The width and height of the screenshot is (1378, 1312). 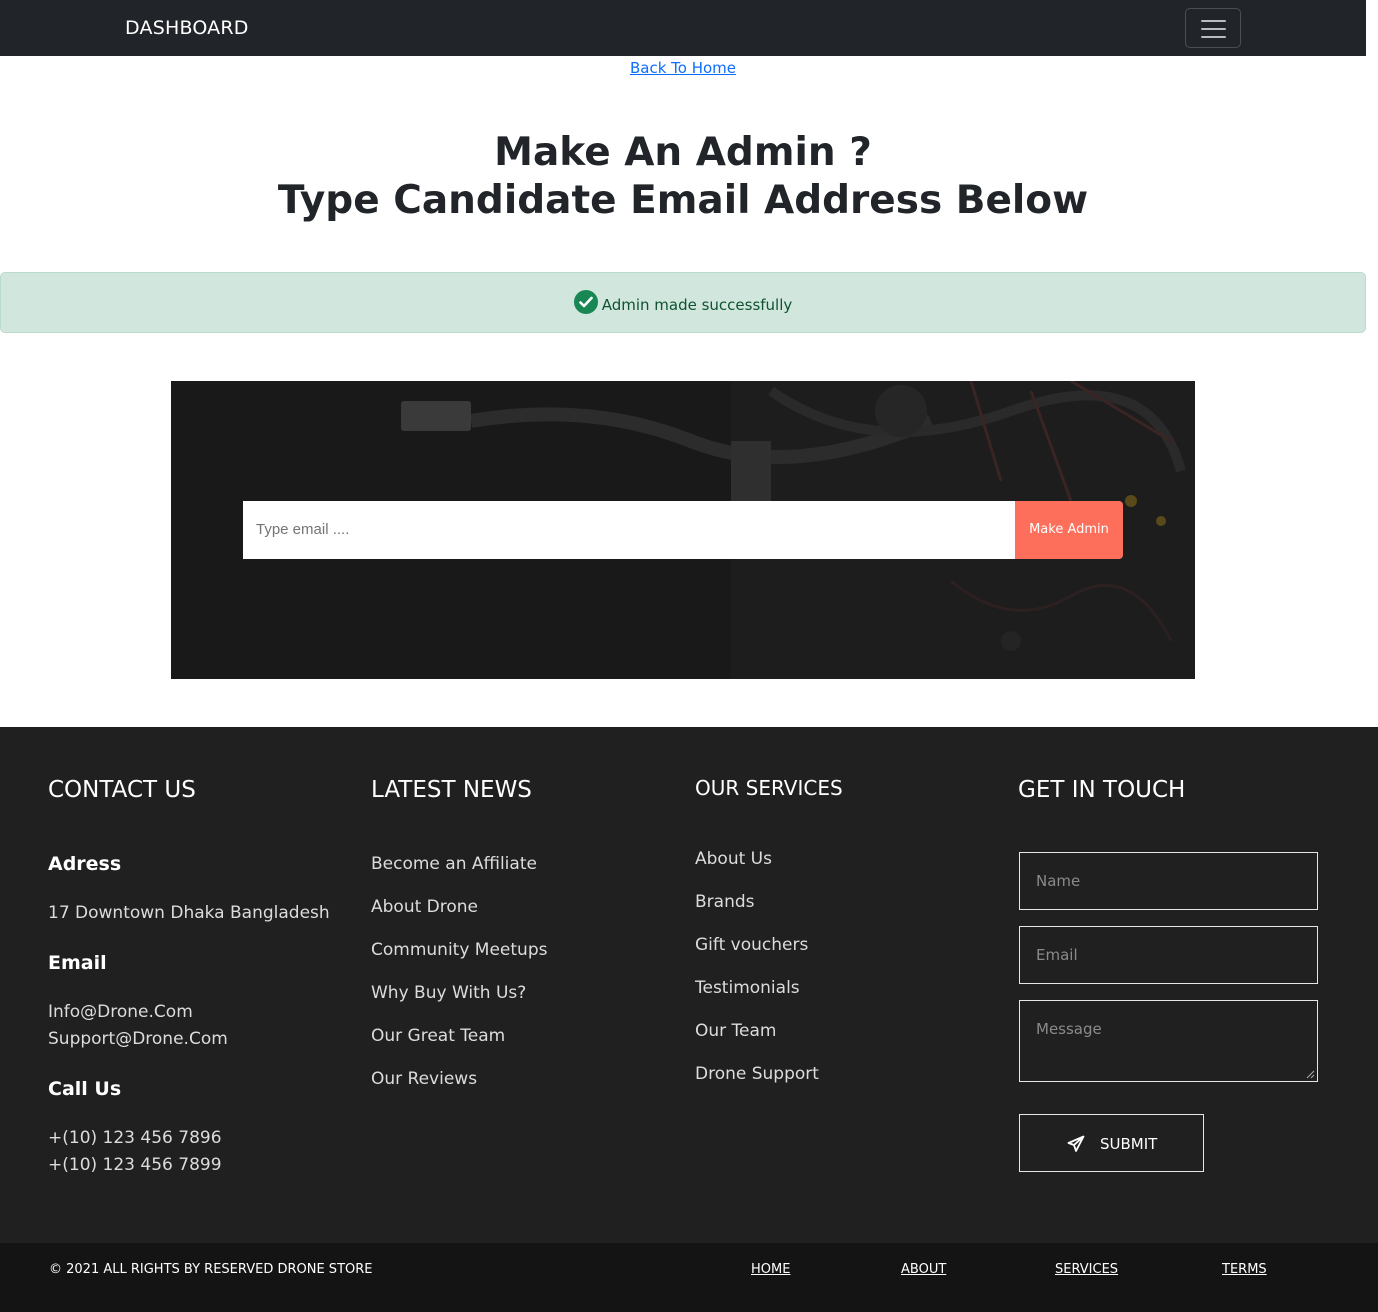 What do you see at coordinates (77, 963) in the screenshot?
I see `email-heading: Email` at bounding box center [77, 963].